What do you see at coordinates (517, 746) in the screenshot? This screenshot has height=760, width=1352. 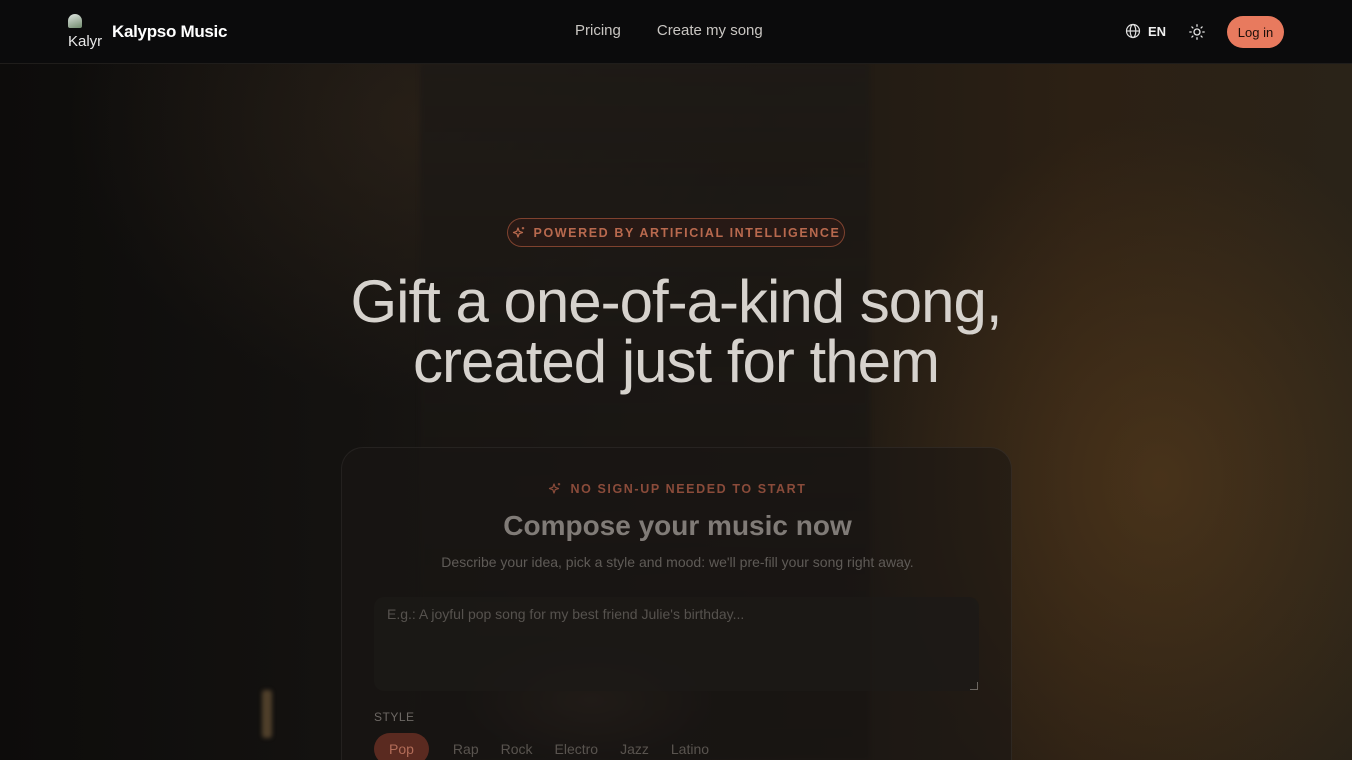 I see `style-chip-rock: Rock` at bounding box center [517, 746].